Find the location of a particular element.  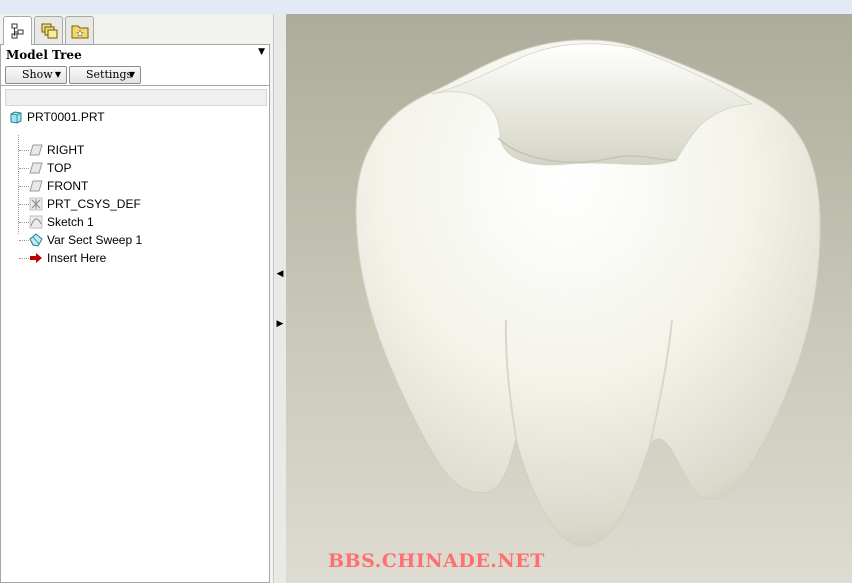

tab-layers is located at coordinates (48, 30).